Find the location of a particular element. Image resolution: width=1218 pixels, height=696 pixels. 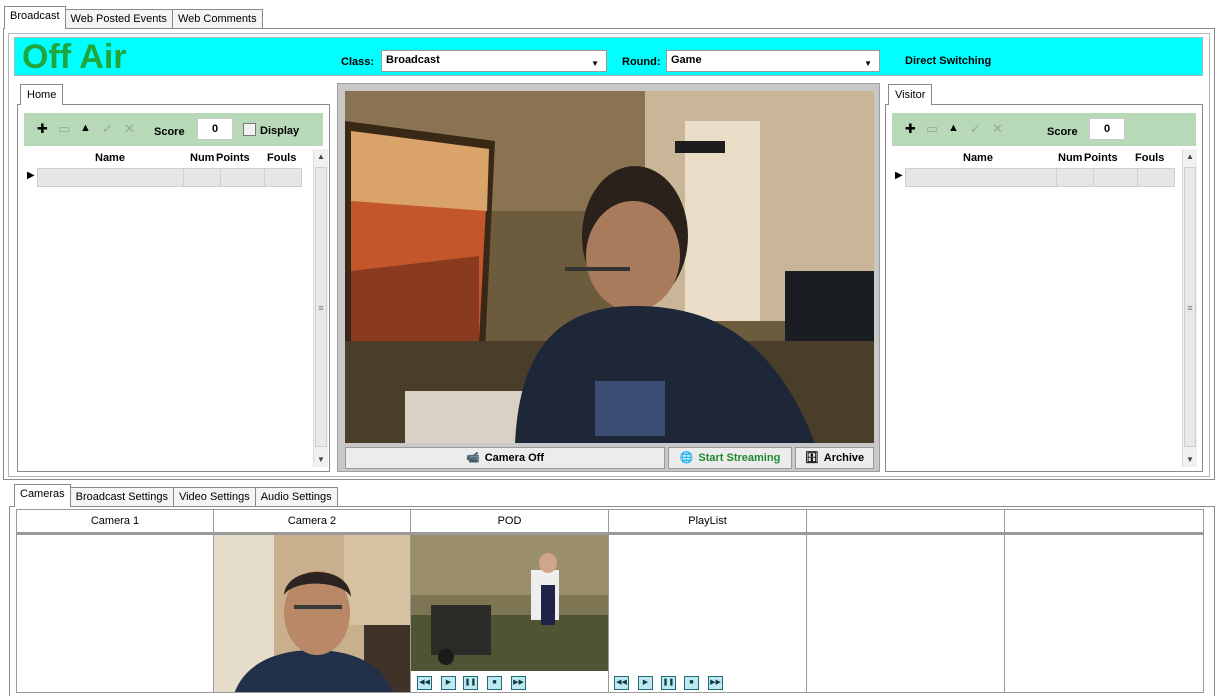

tab-web-posted-events: Web Posted Events is located at coordinates (118, 19).